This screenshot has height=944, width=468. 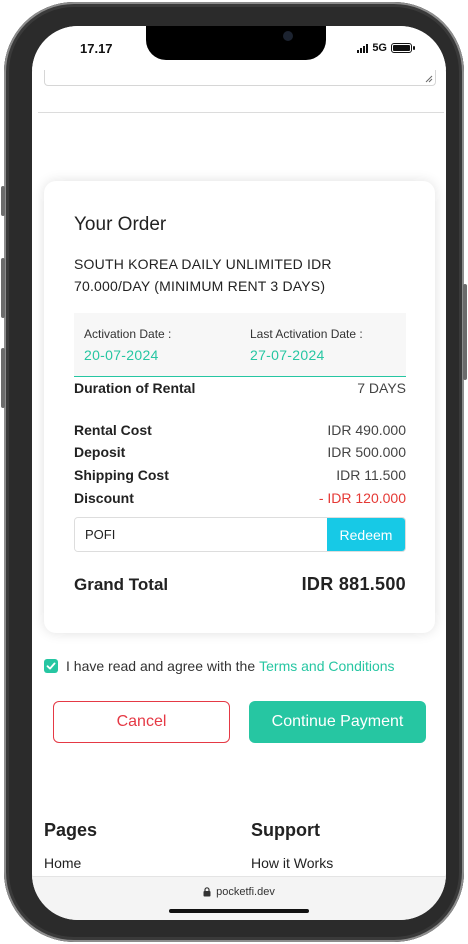 What do you see at coordinates (245, 892) in the screenshot?
I see `url-text: pocketfi.dev` at bounding box center [245, 892].